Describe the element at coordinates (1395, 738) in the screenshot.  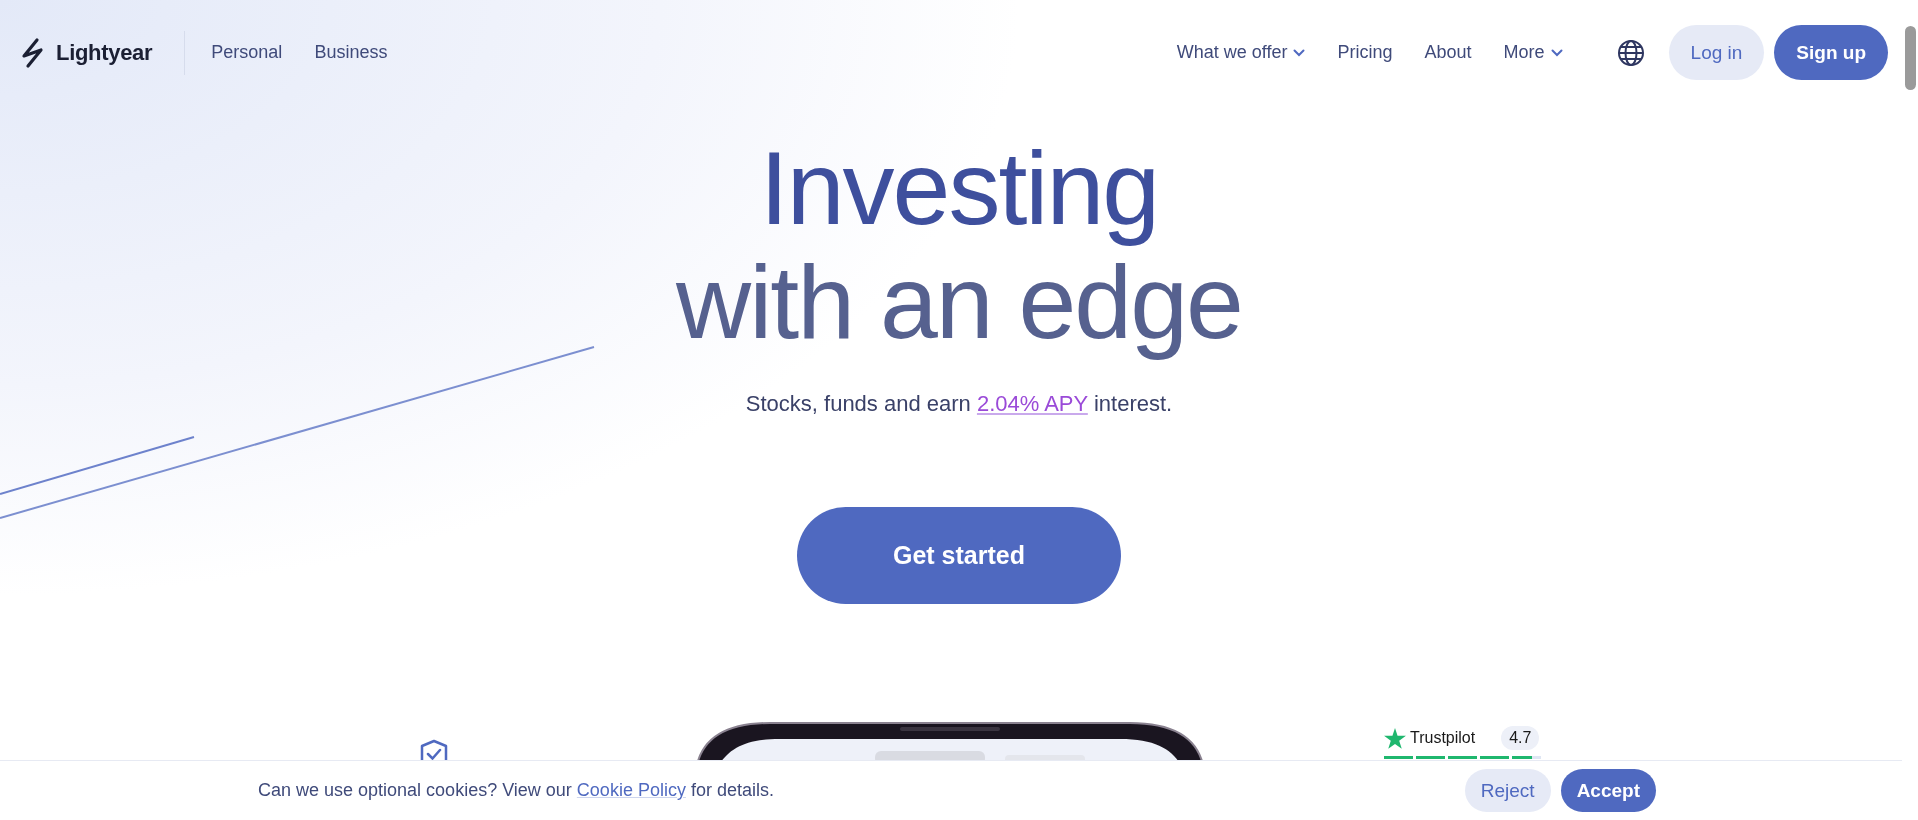
I see `star-icon` at that location.